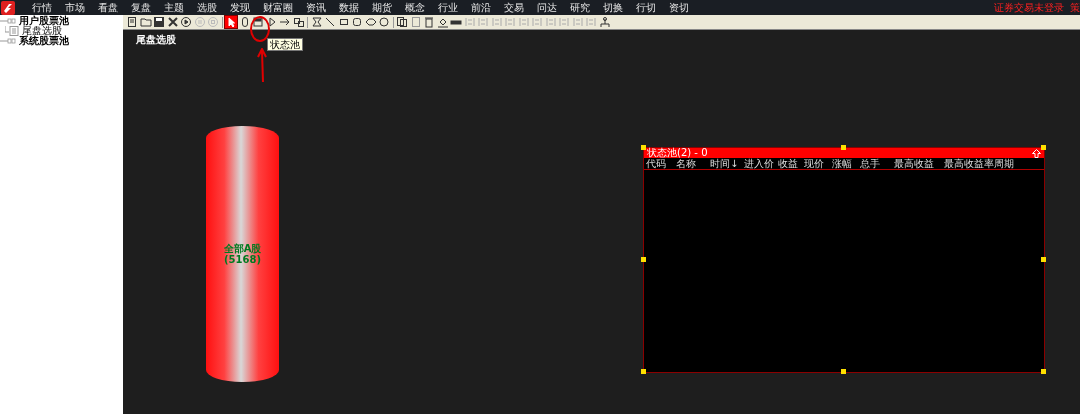  What do you see at coordinates (74, 7) in the screenshot?
I see `menu-item: 市场` at bounding box center [74, 7].